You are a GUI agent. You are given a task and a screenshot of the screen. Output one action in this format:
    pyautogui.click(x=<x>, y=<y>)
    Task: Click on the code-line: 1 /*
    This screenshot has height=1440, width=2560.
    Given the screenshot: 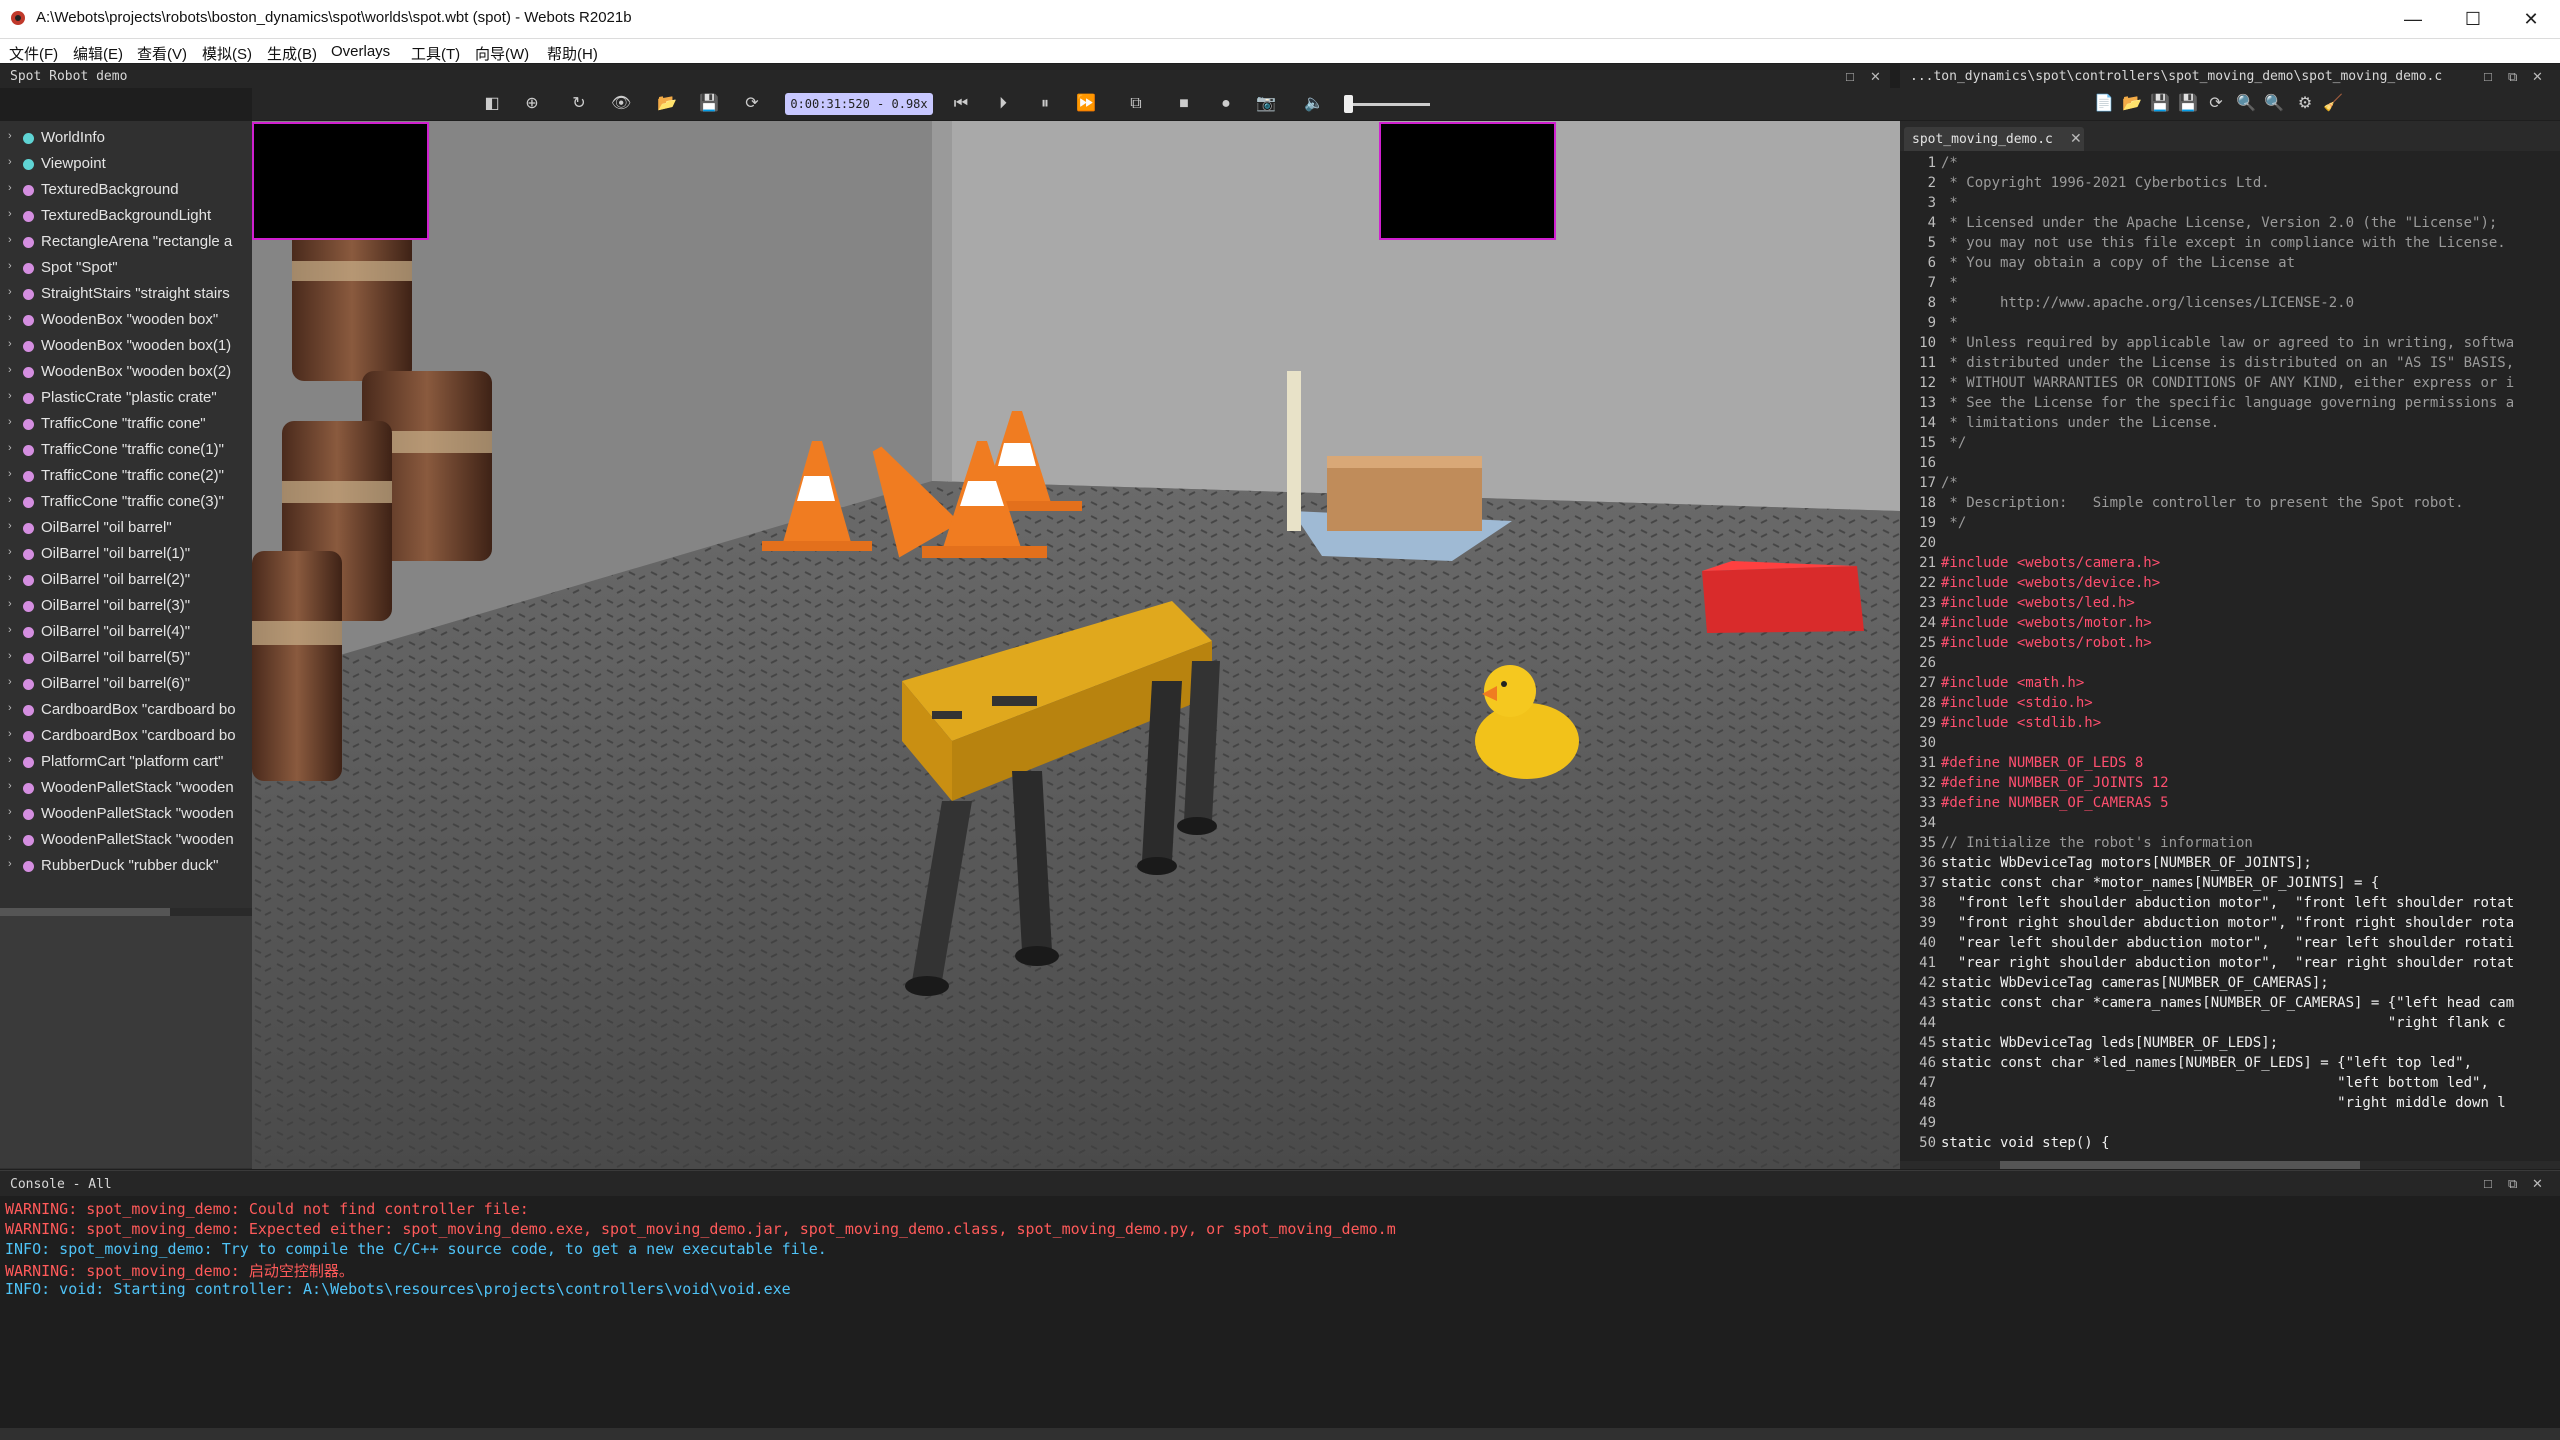 What is the action you would take?
    pyautogui.click(x=2230, y=165)
    